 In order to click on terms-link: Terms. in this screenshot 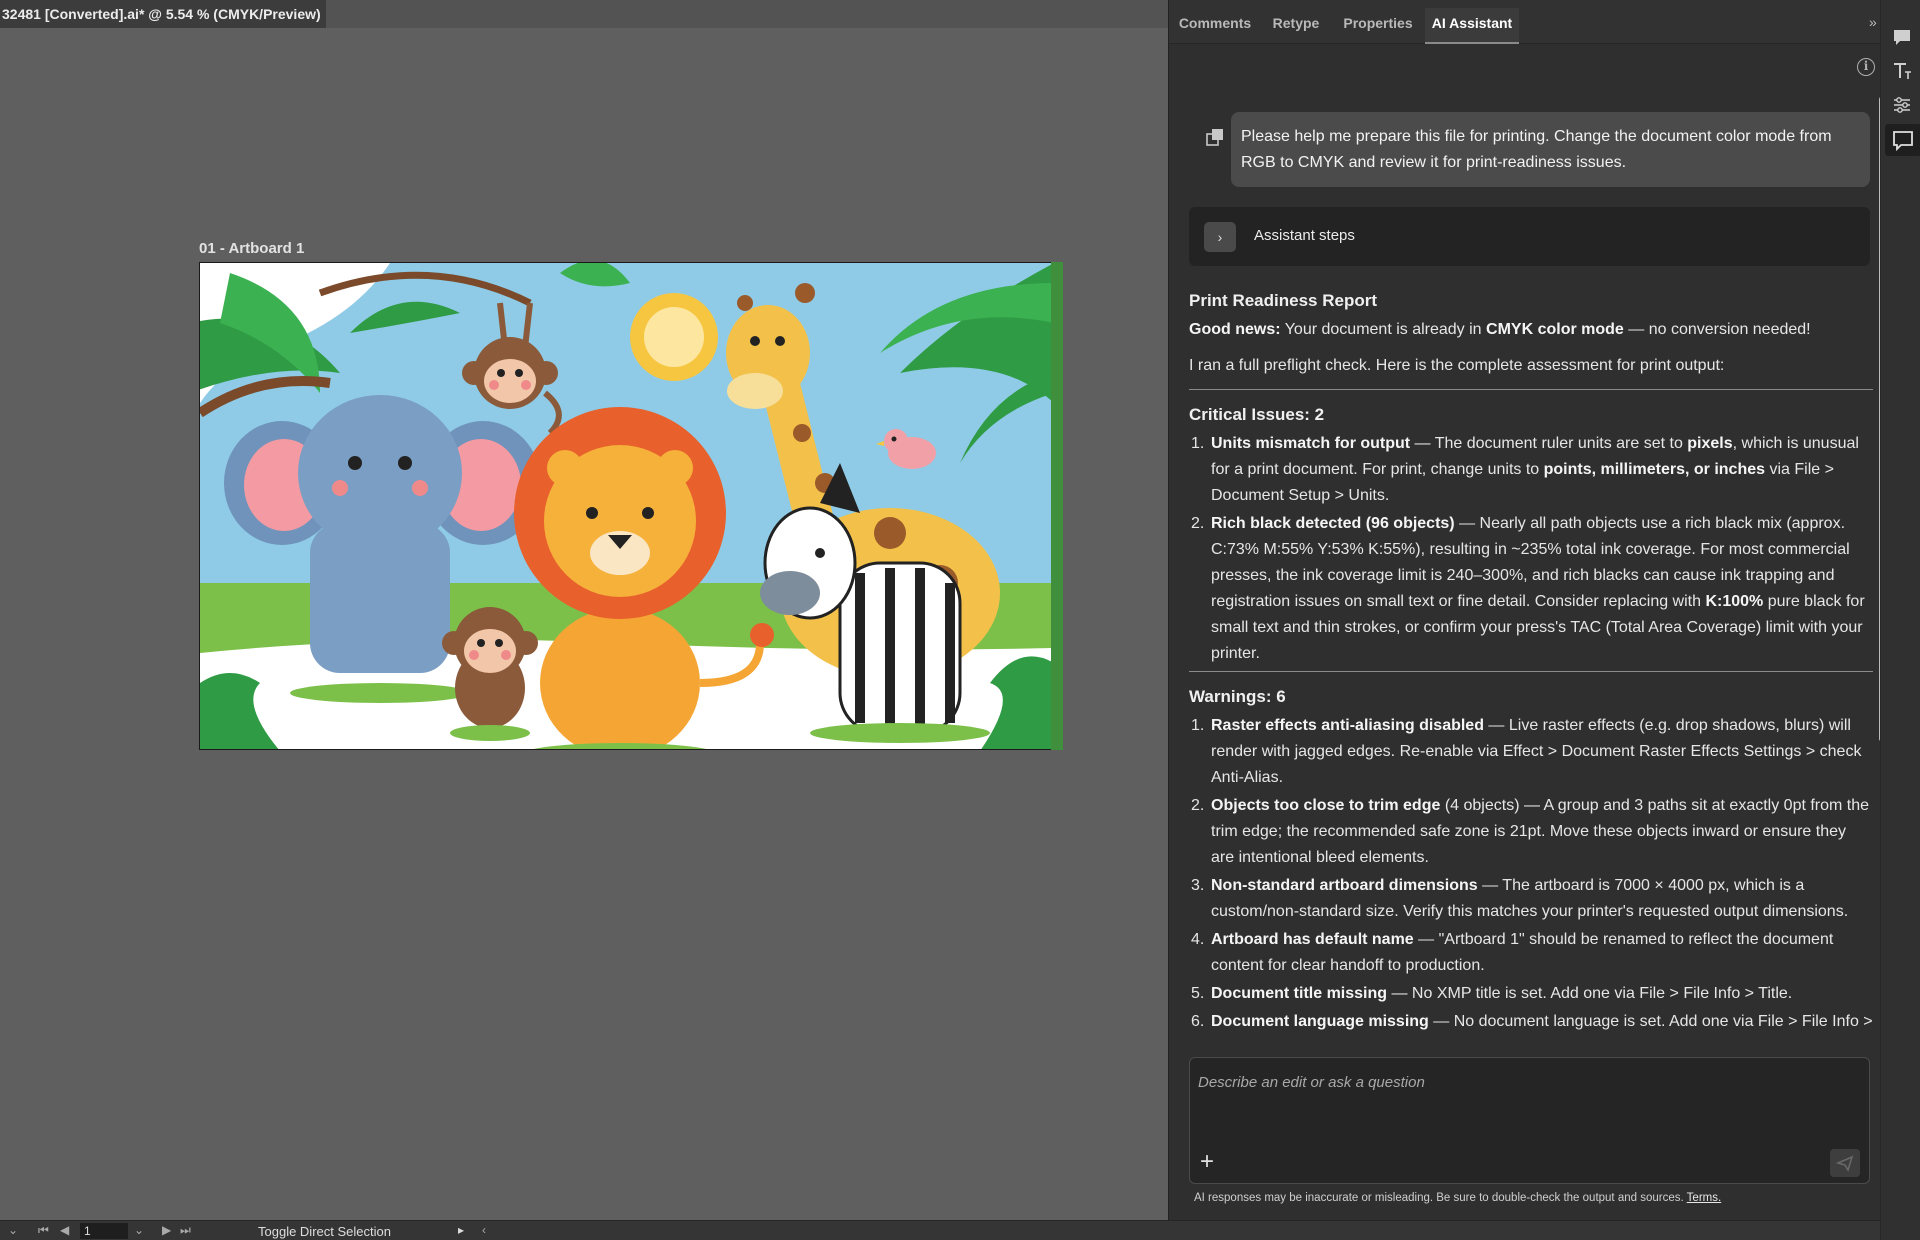, I will do `click(1704, 1198)`.